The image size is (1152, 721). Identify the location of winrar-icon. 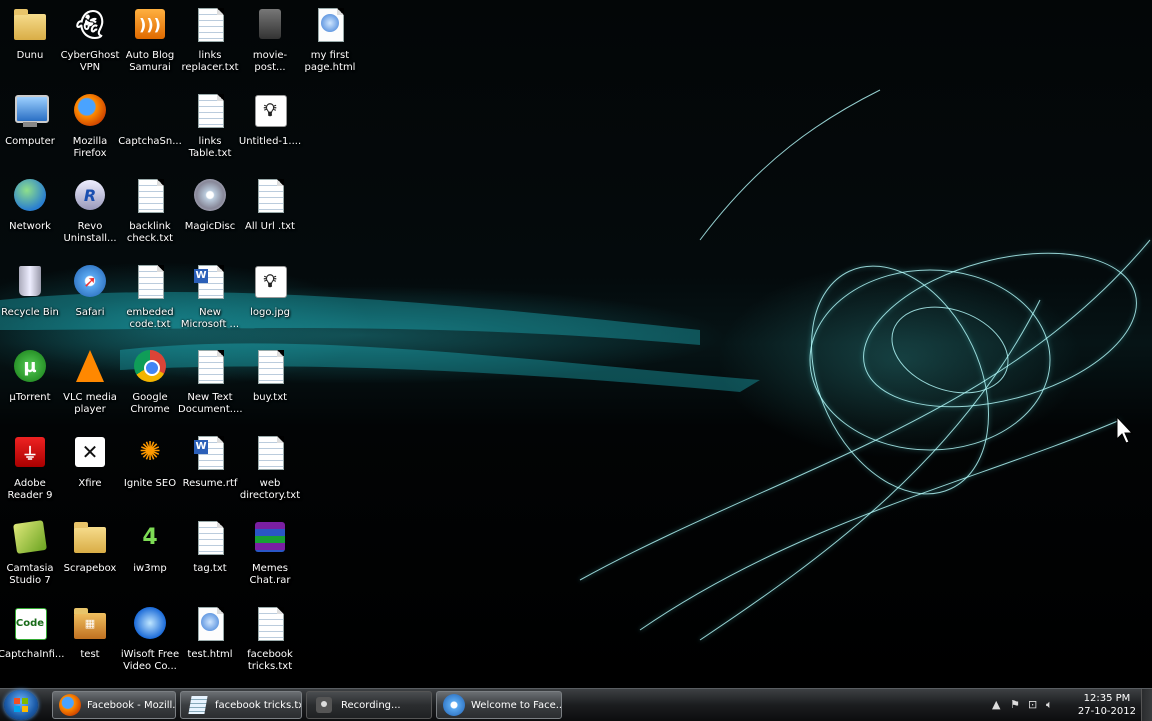
(270, 539).